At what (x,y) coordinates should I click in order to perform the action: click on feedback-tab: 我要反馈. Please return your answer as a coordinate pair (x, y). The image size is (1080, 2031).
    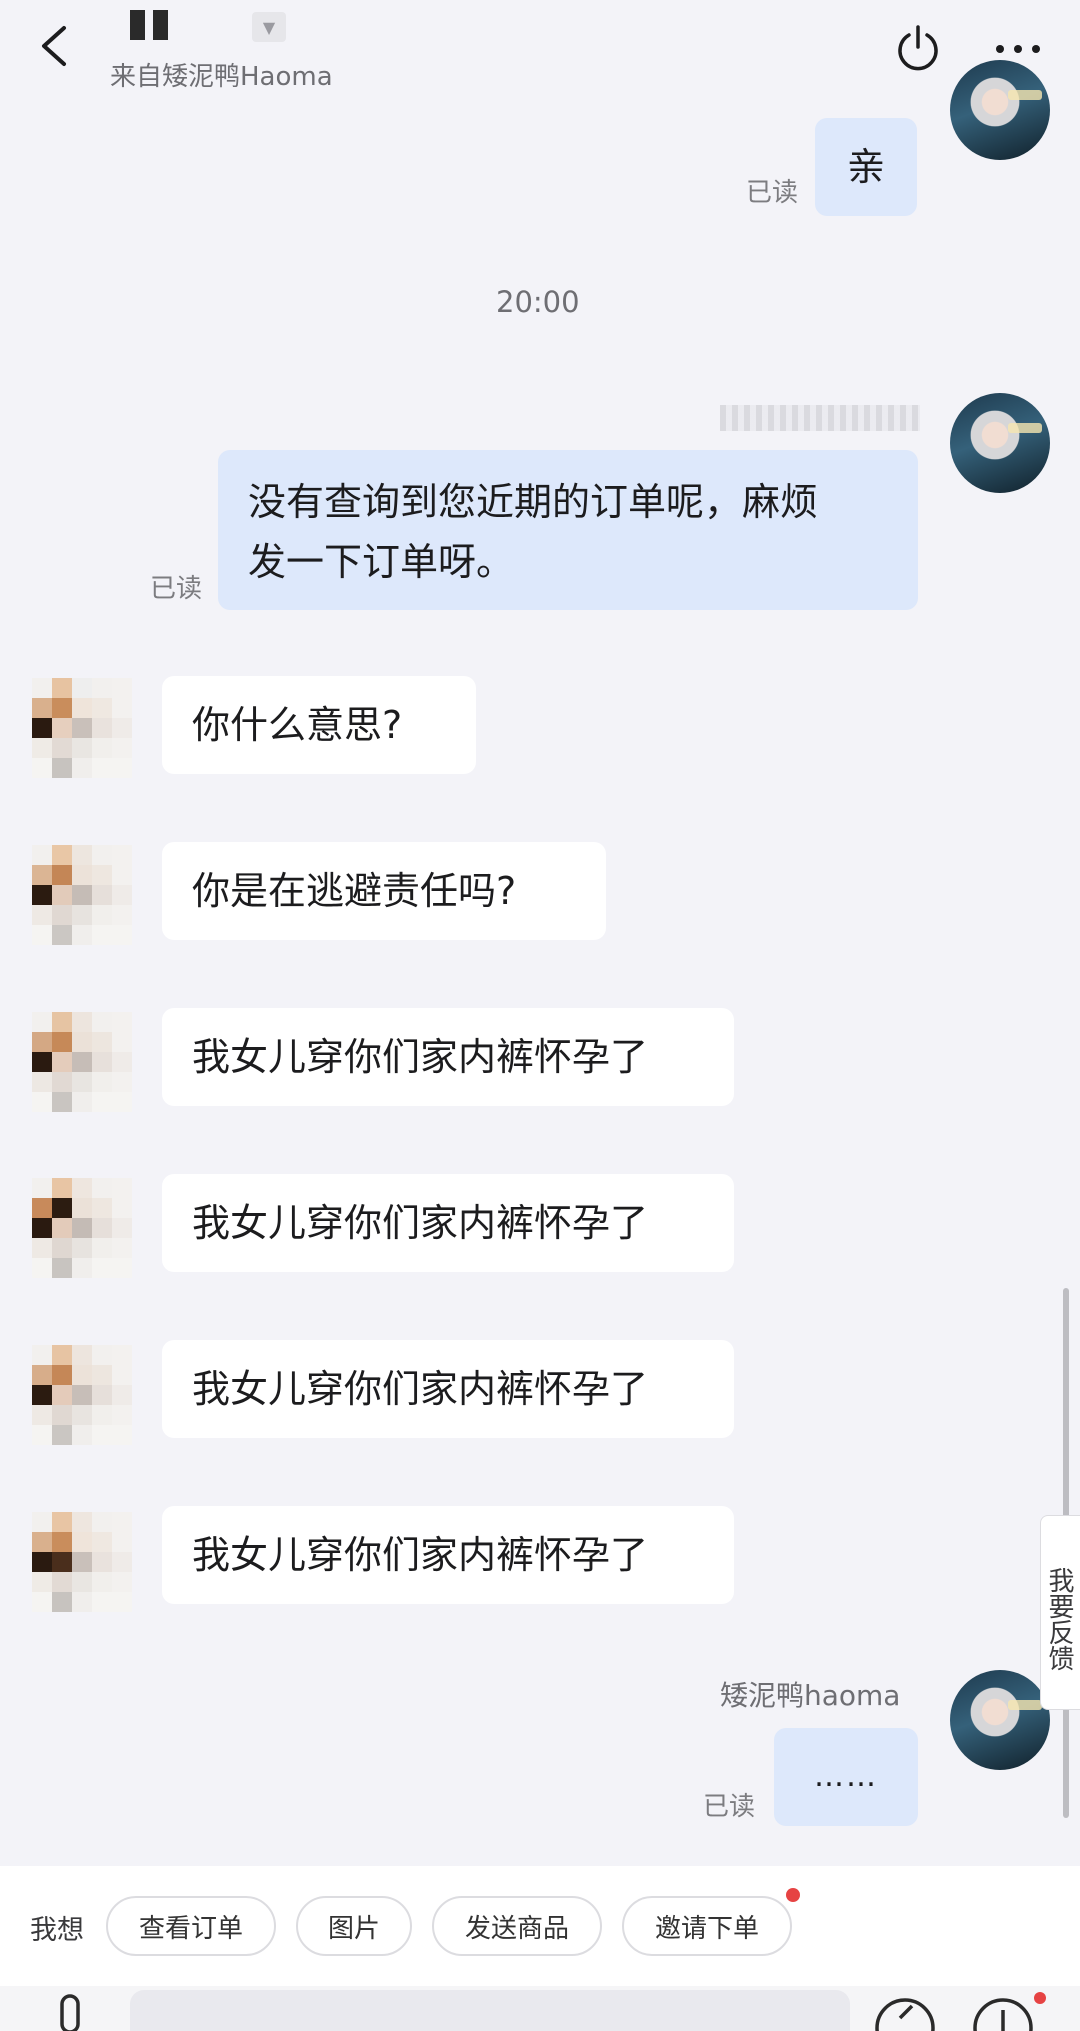
    Looking at the image, I should click on (1060, 1612).